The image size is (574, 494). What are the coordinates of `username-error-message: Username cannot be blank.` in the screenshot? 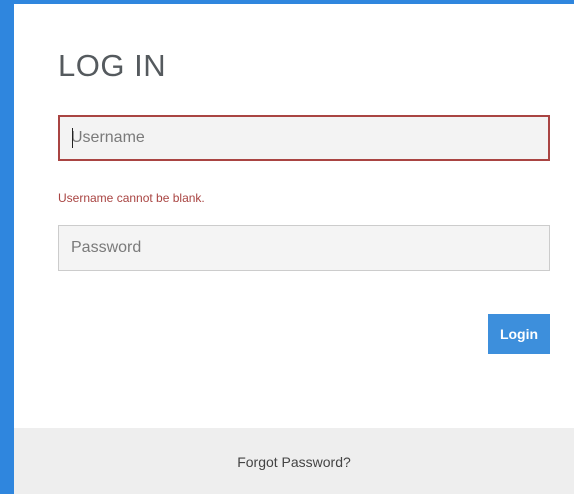 It's located at (131, 198).